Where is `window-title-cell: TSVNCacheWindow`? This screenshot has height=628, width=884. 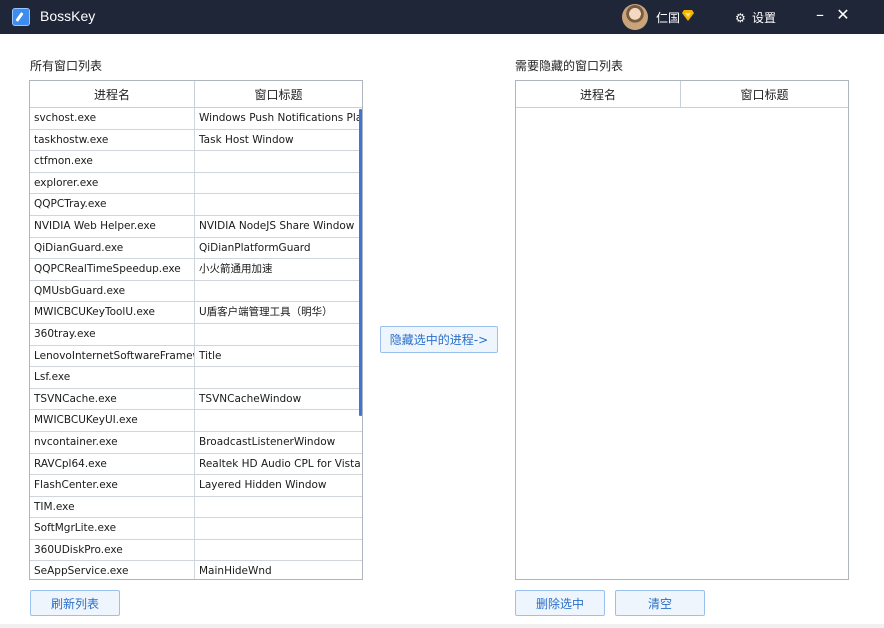
window-title-cell: TSVNCacheWindow is located at coordinates (278, 399).